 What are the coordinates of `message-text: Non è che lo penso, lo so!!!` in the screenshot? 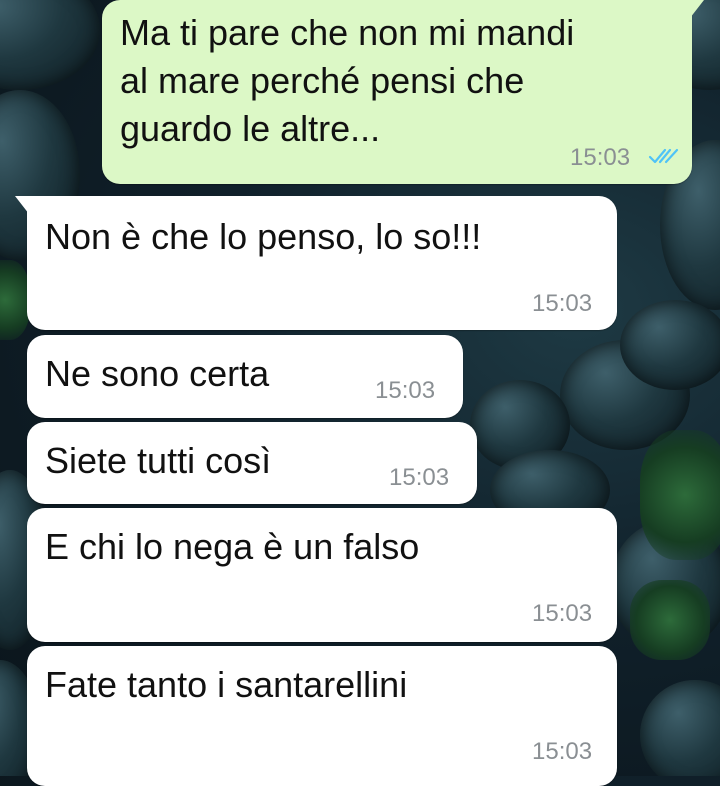 It's located at (263, 236).